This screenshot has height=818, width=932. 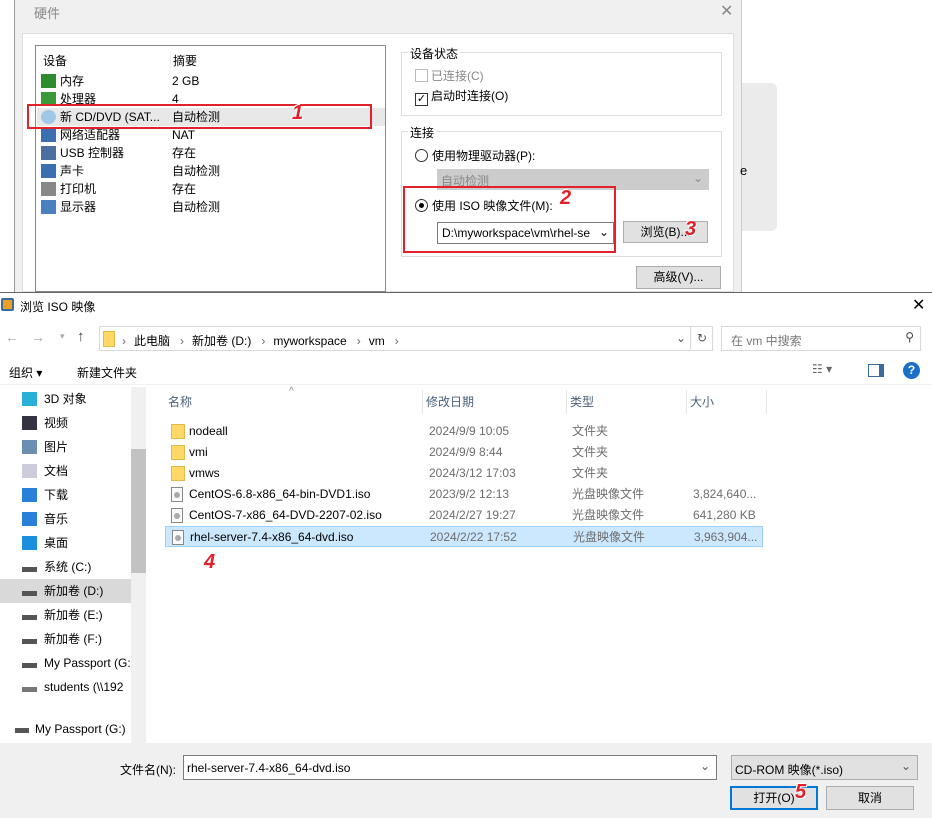 I want to click on help-icon: ?, so click(x=911, y=370).